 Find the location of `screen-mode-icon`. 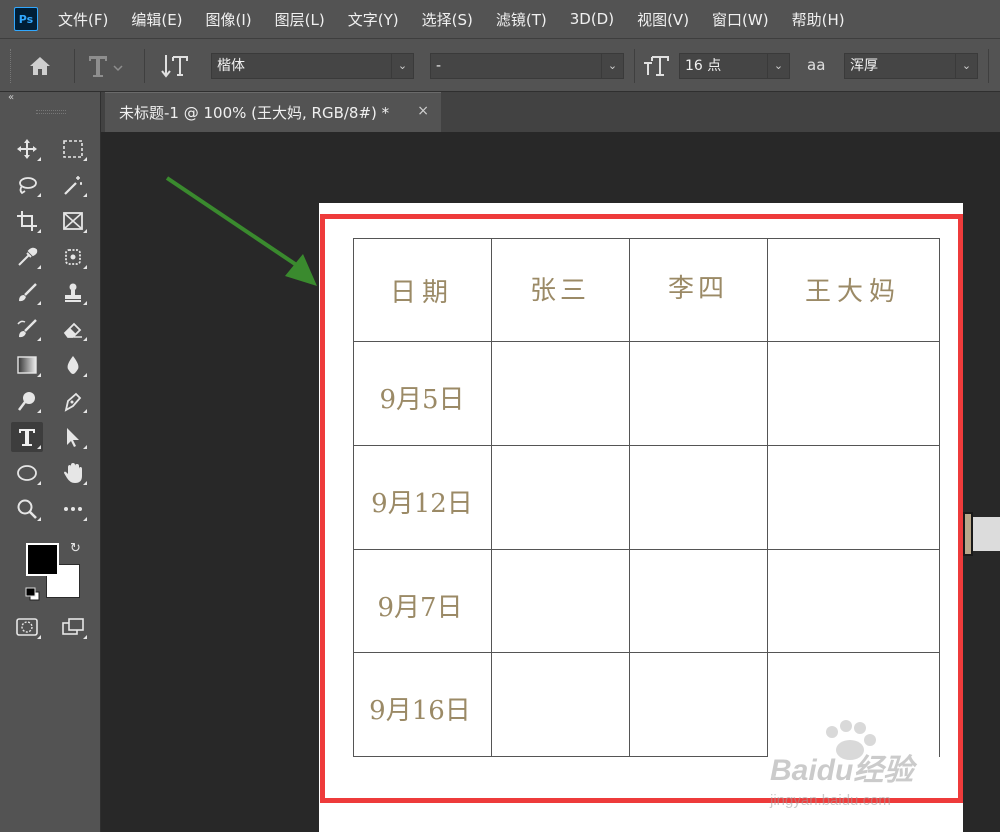

screen-mode-icon is located at coordinates (73, 627).